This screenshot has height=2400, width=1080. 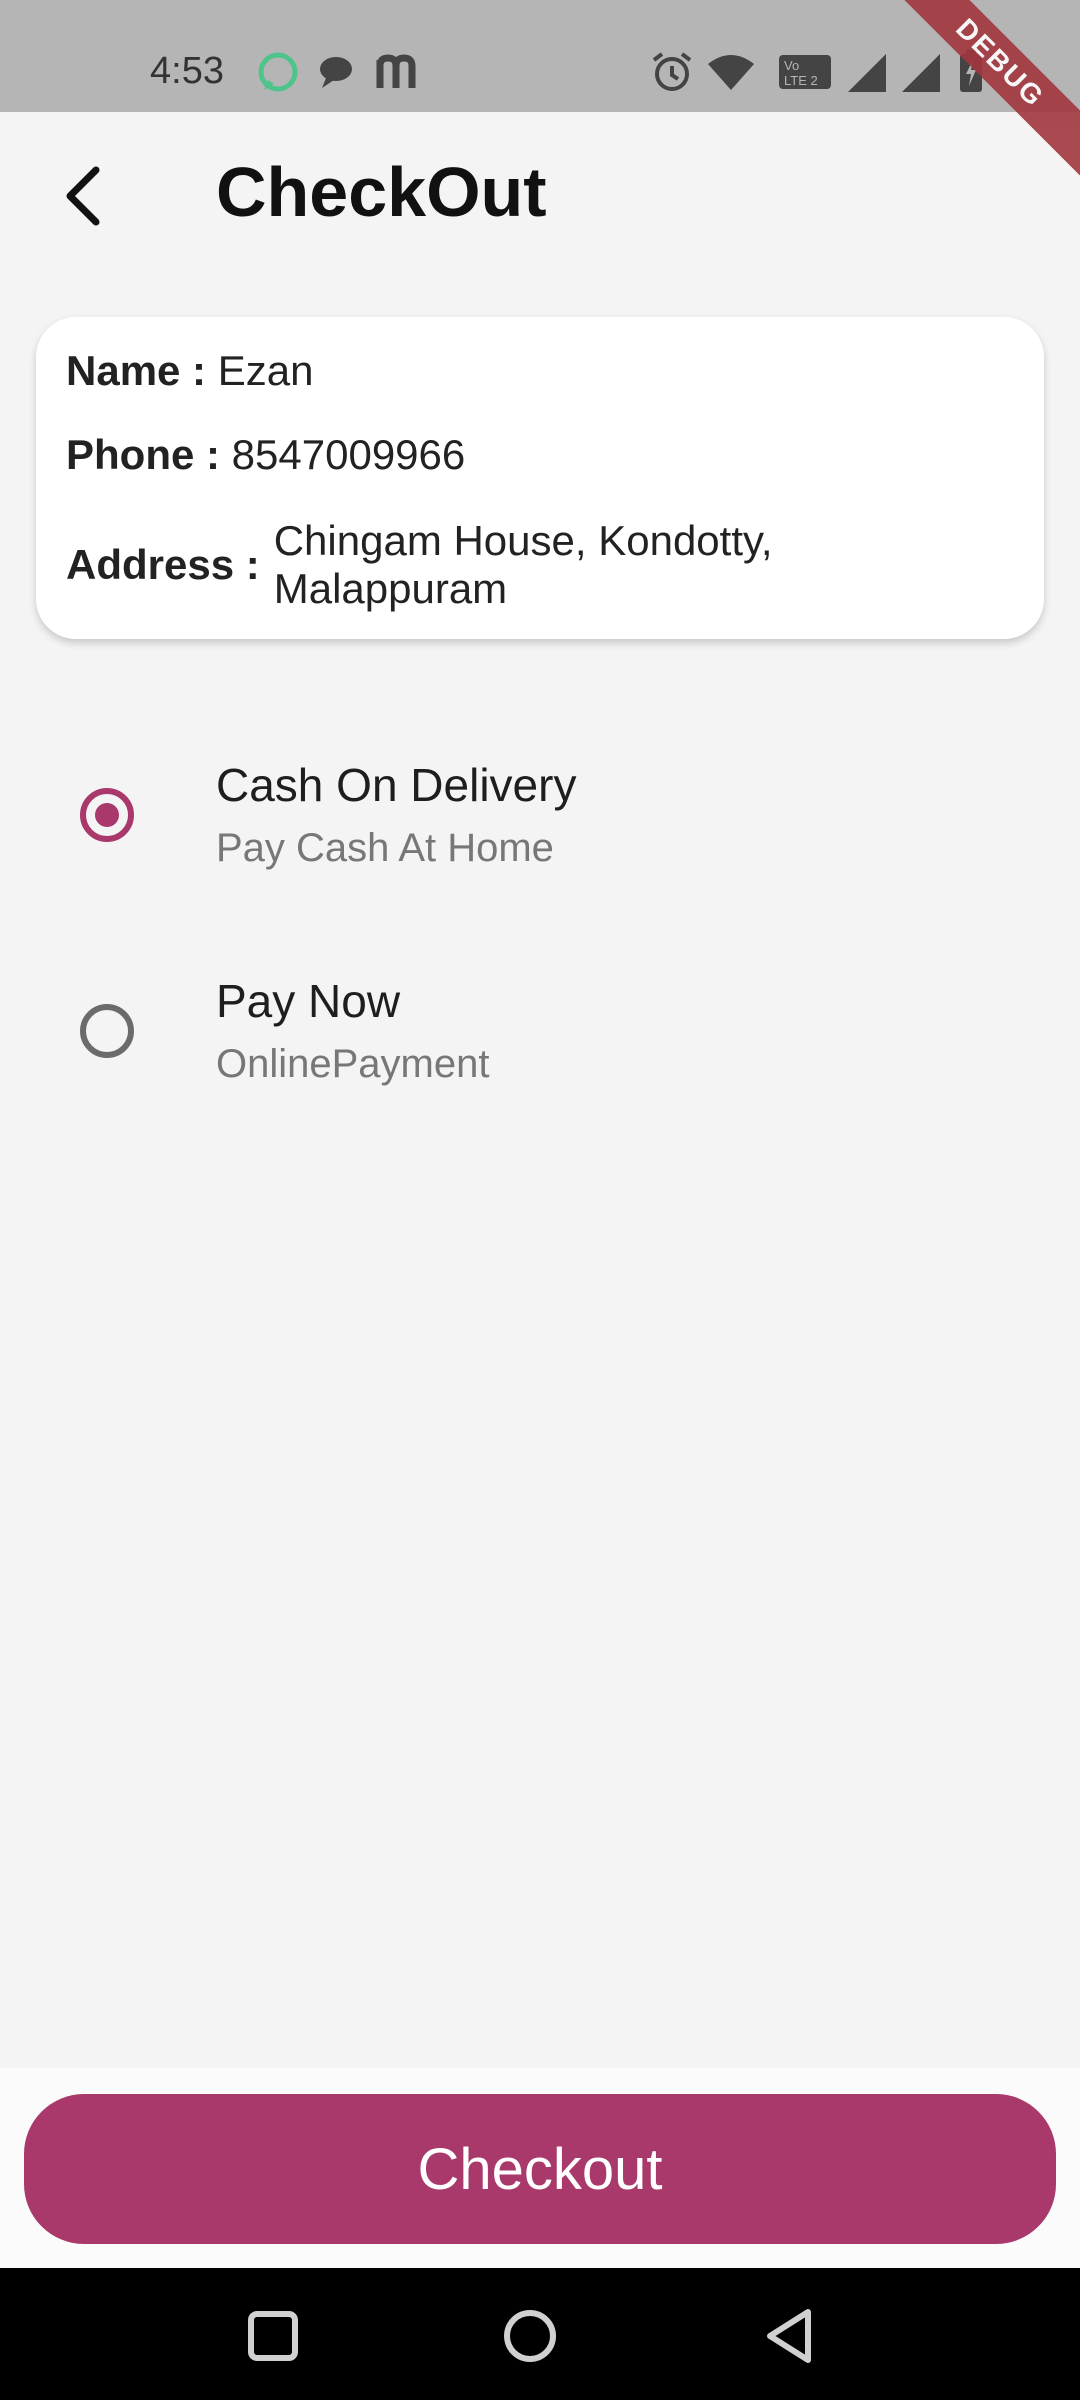 What do you see at coordinates (381, 192) in the screenshot?
I see `page-title: CheckOut` at bounding box center [381, 192].